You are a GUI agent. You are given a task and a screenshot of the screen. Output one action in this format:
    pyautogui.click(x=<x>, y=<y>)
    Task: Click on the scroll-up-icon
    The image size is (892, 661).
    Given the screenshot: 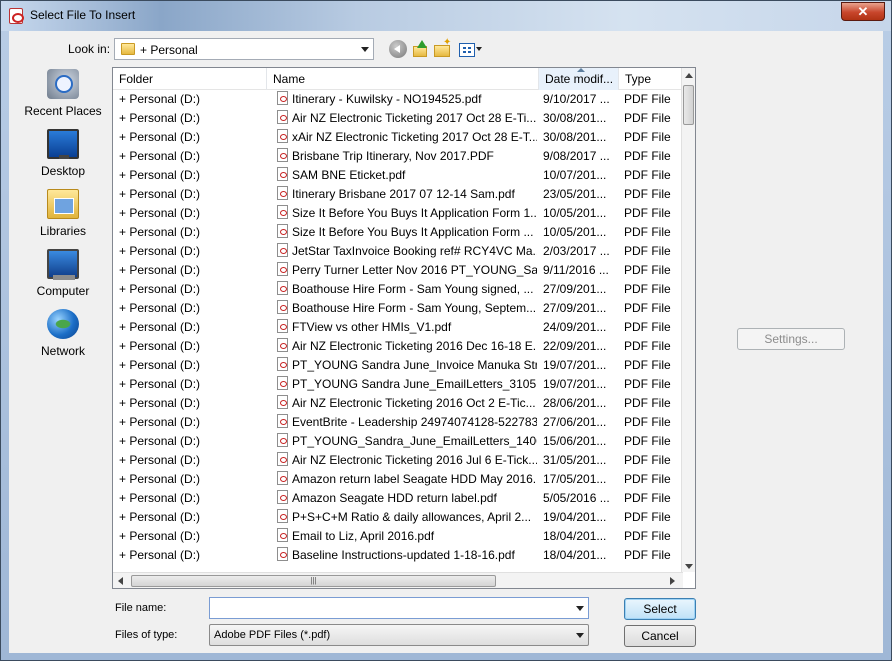 What is the action you would take?
    pyautogui.click(x=689, y=75)
    